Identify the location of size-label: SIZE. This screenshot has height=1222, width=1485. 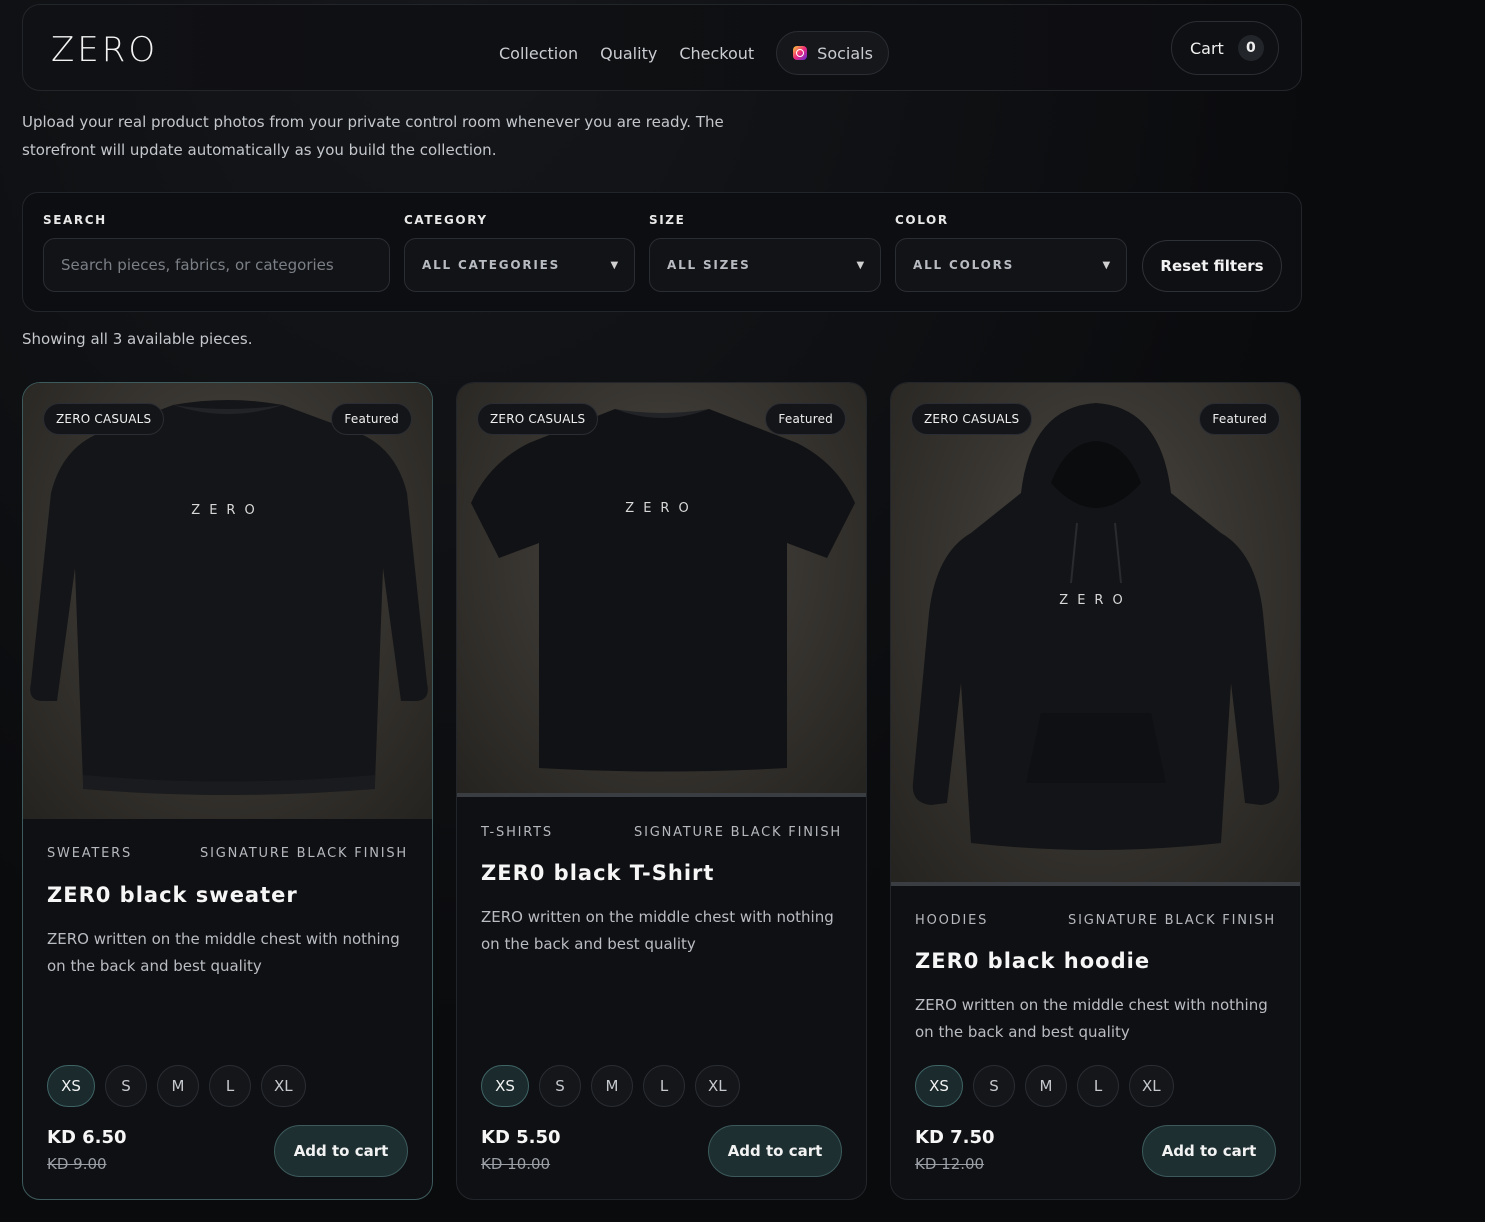
(667, 220).